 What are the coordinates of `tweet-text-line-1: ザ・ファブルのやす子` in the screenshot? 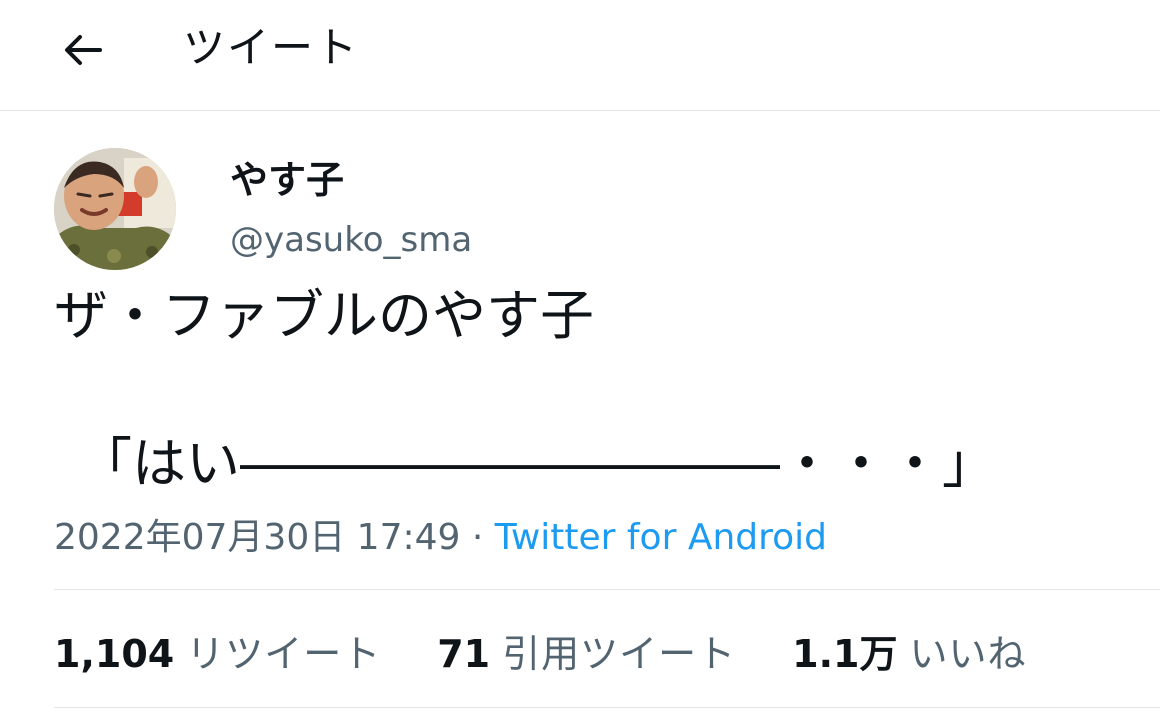 It's located at (324, 315).